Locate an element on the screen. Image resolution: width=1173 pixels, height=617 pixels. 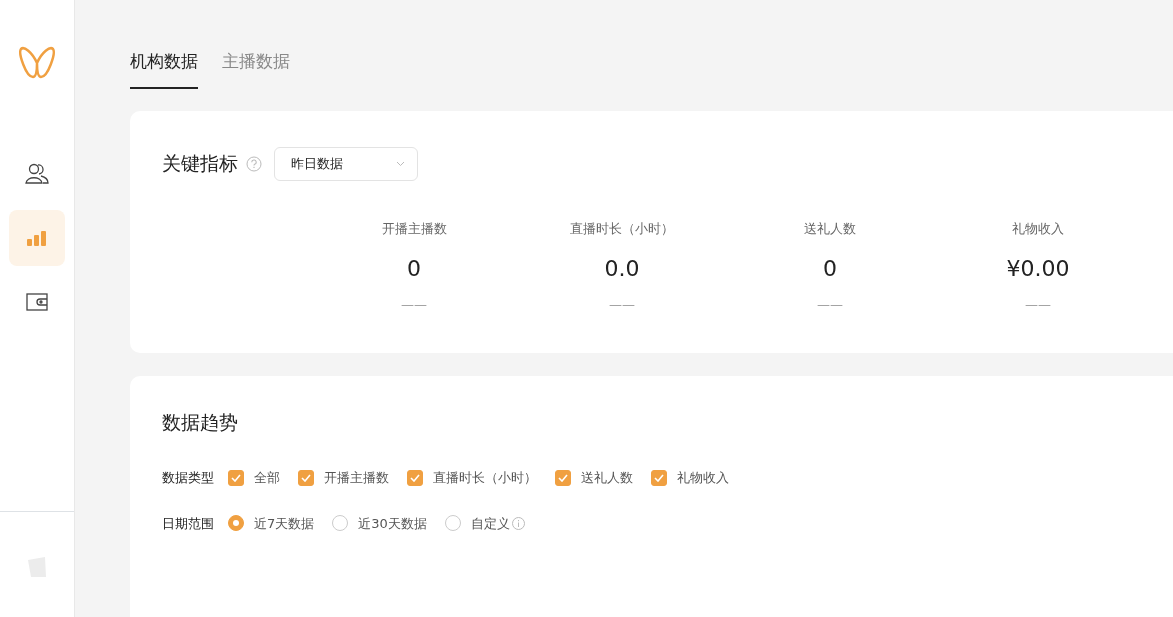
metric-value: 0.0 is located at coordinates (622, 269).